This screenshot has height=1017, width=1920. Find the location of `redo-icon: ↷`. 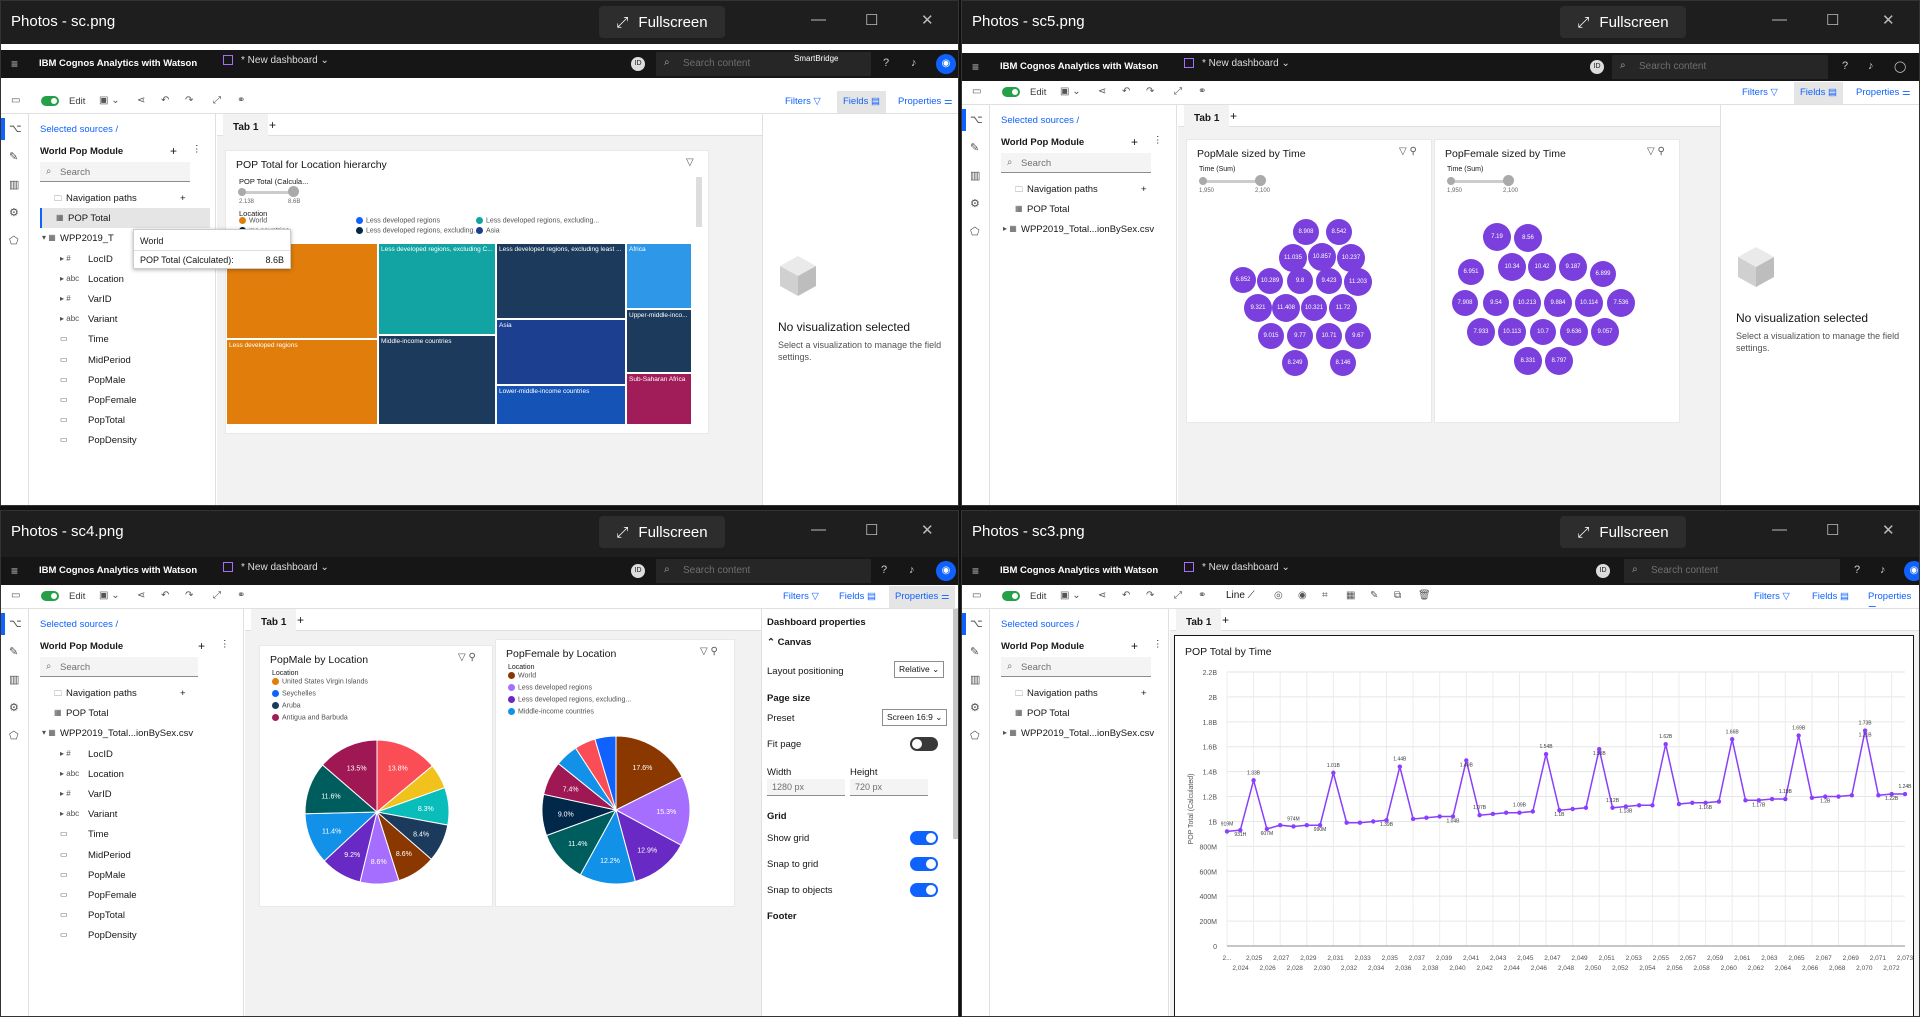

redo-icon: ↷ is located at coordinates (189, 100).